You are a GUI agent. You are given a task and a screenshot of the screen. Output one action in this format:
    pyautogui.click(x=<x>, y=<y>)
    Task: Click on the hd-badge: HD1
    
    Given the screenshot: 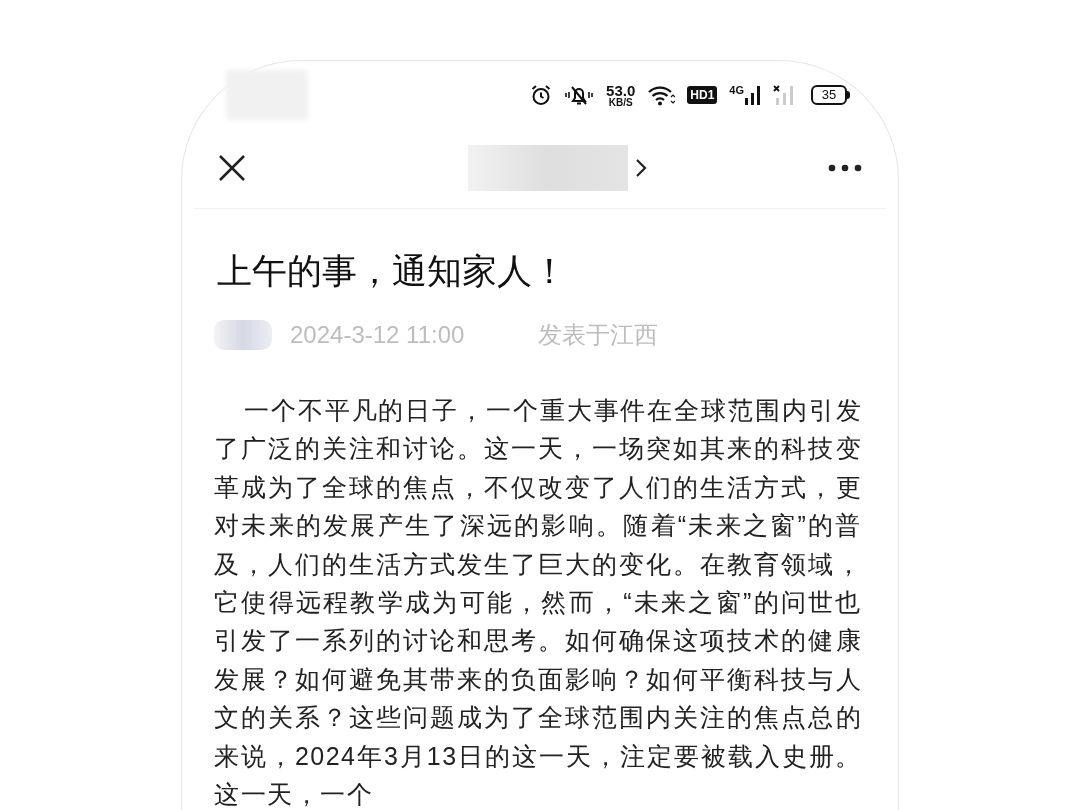 What is the action you would take?
    pyautogui.click(x=702, y=95)
    